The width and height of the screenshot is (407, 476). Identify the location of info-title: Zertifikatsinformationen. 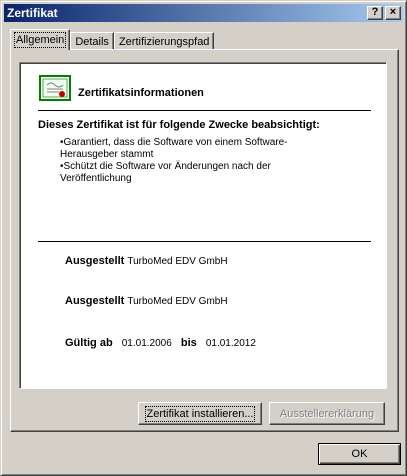
(141, 93).